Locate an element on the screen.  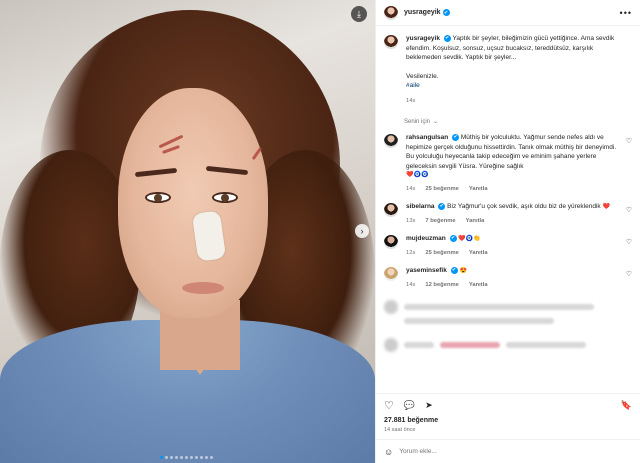
bookmark-icon: 🔖 is located at coordinates (626, 405).